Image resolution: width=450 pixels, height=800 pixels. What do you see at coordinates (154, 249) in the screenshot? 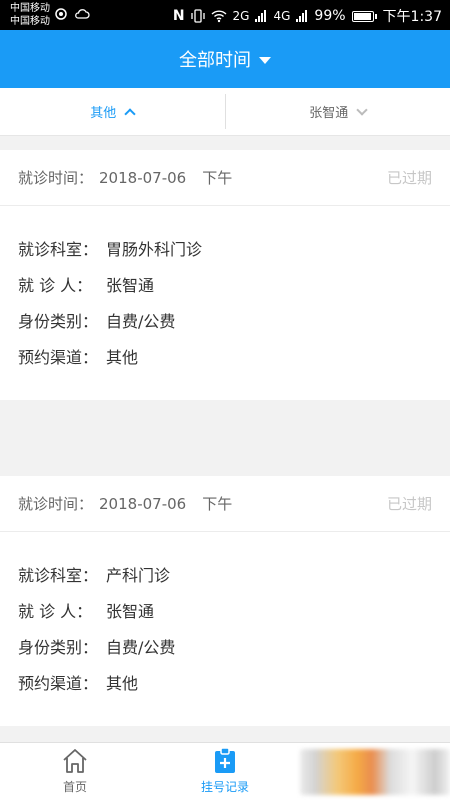
I see `detail-value: 胃肠外科门诊` at bounding box center [154, 249].